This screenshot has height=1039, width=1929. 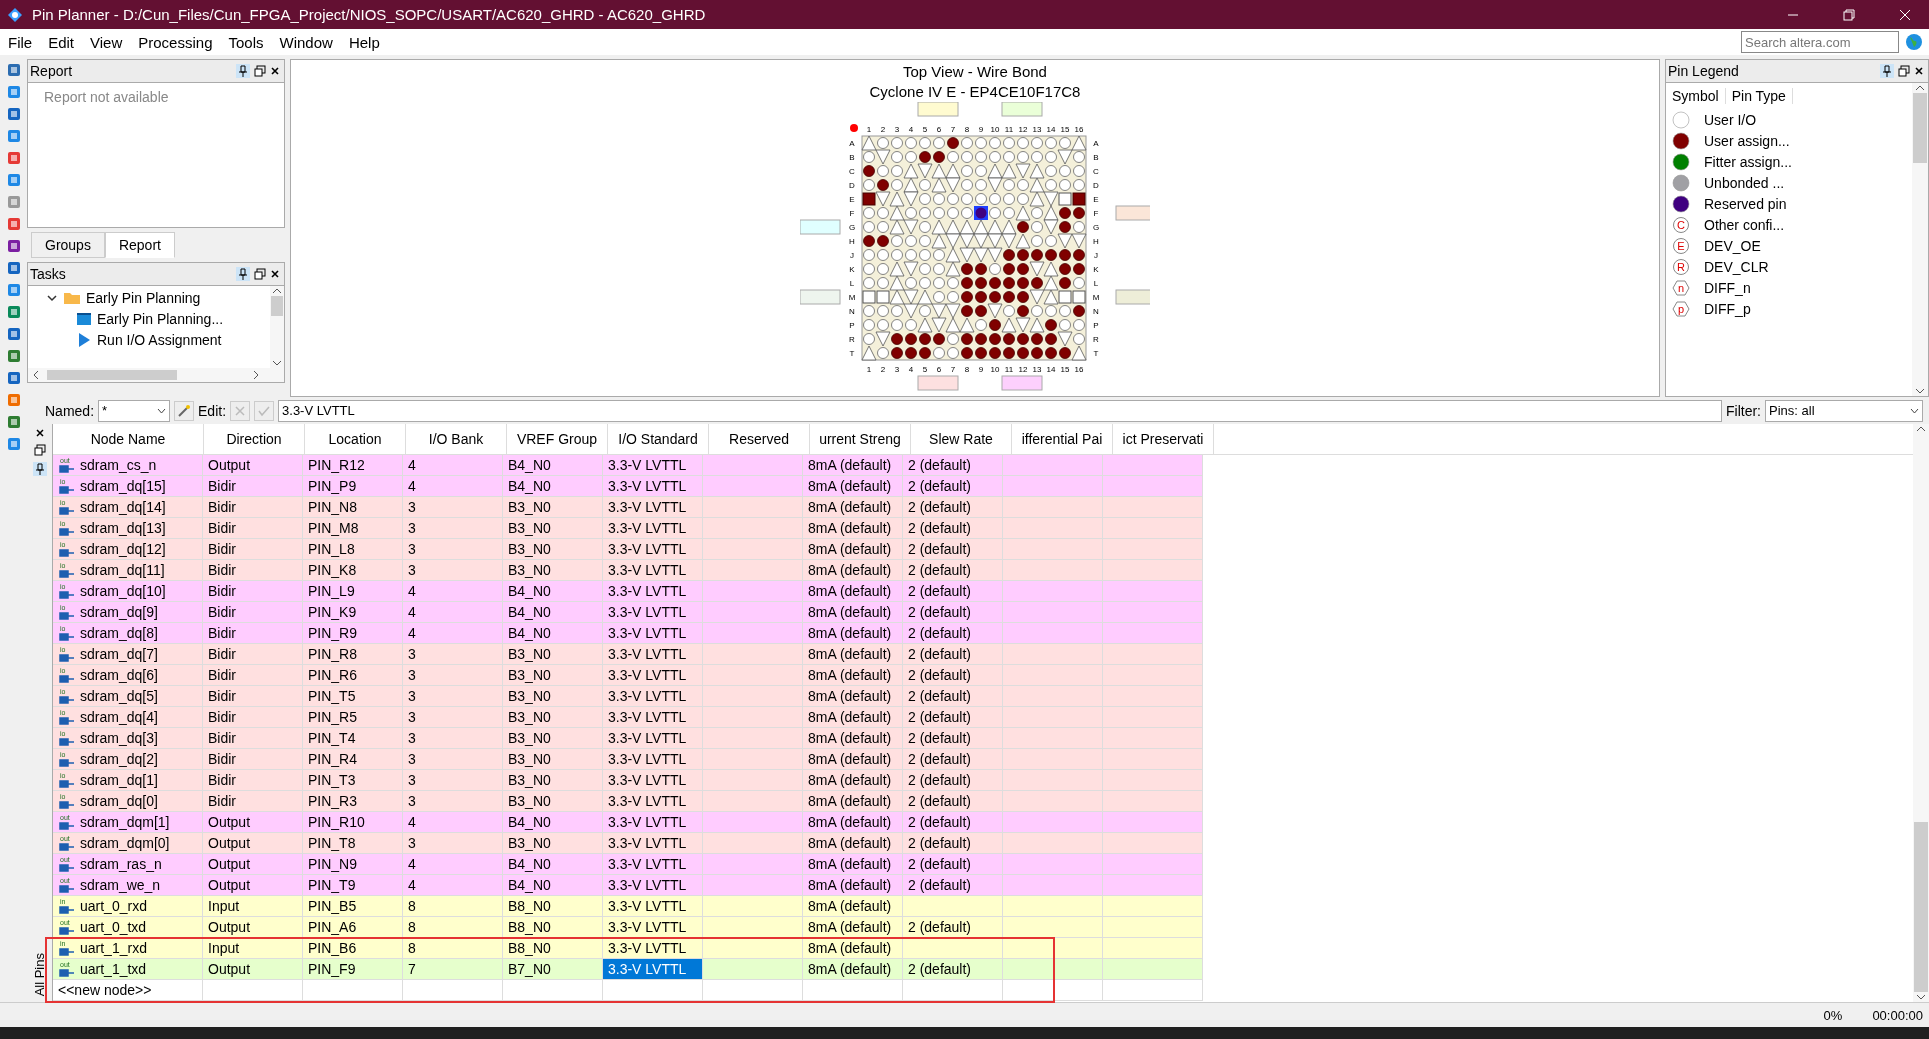 What do you see at coordinates (553, 927) in the screenshot?
I see `table-cell: B8_N0` at bounding box center [553, 927].